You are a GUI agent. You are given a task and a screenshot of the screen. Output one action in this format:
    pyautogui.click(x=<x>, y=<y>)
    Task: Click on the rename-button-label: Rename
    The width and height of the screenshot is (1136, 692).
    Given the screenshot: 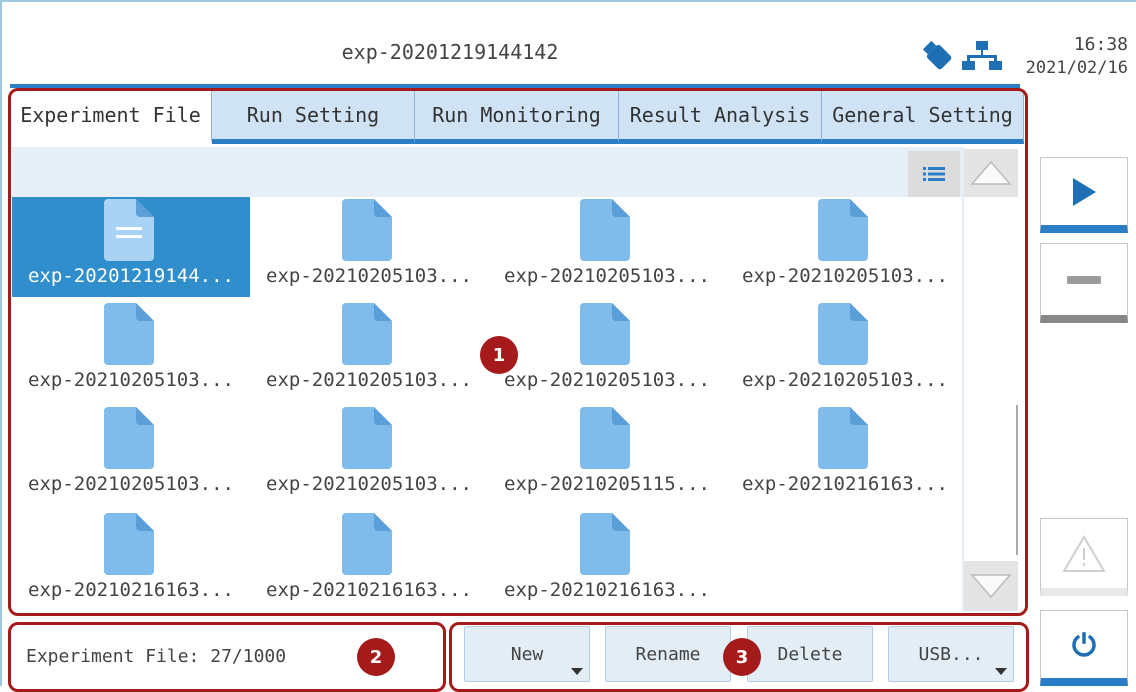 What is the action you would take?
    pyautogui.click(x=668, y=654)
    